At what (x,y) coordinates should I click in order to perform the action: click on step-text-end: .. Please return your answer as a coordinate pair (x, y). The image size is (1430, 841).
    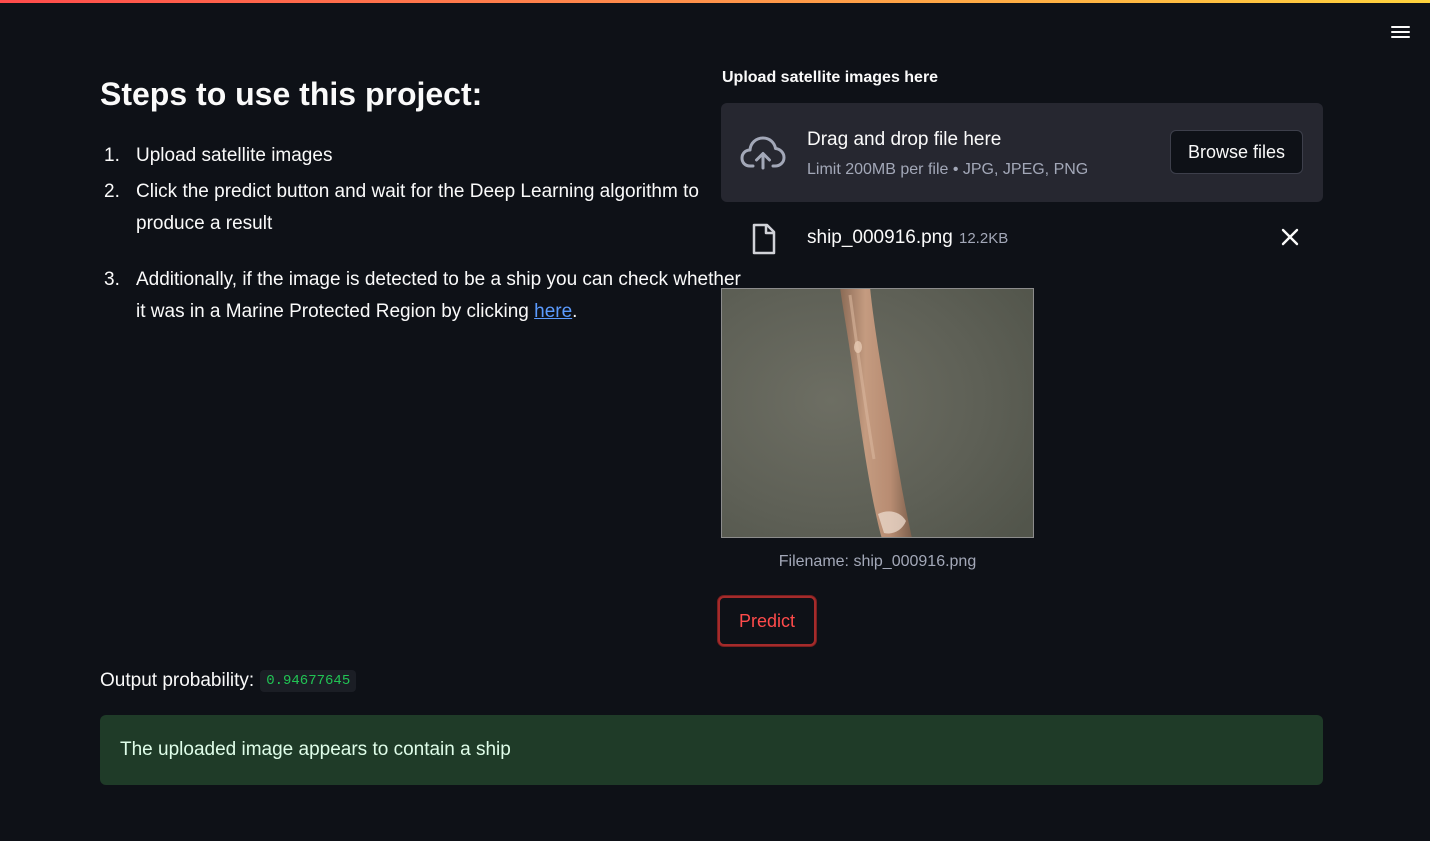
    Looking at the image, I should click on (575, 311).